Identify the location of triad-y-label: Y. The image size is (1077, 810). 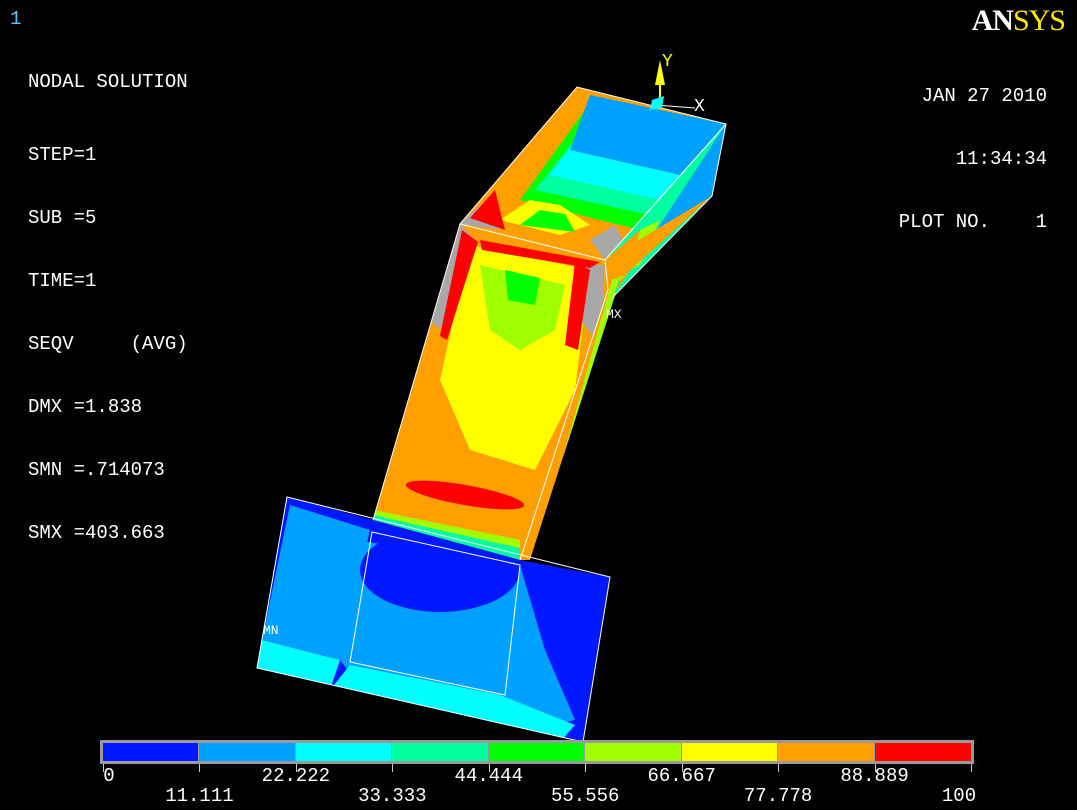
(667, 62).